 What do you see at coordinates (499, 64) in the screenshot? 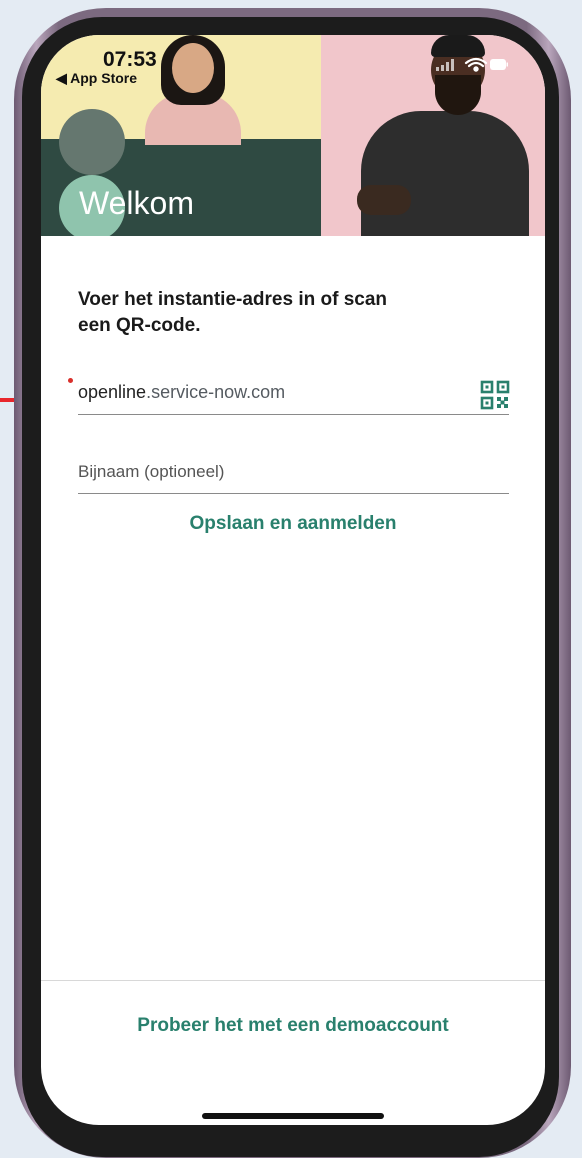
I see `battery-icon` at bounding box center [499, 64].